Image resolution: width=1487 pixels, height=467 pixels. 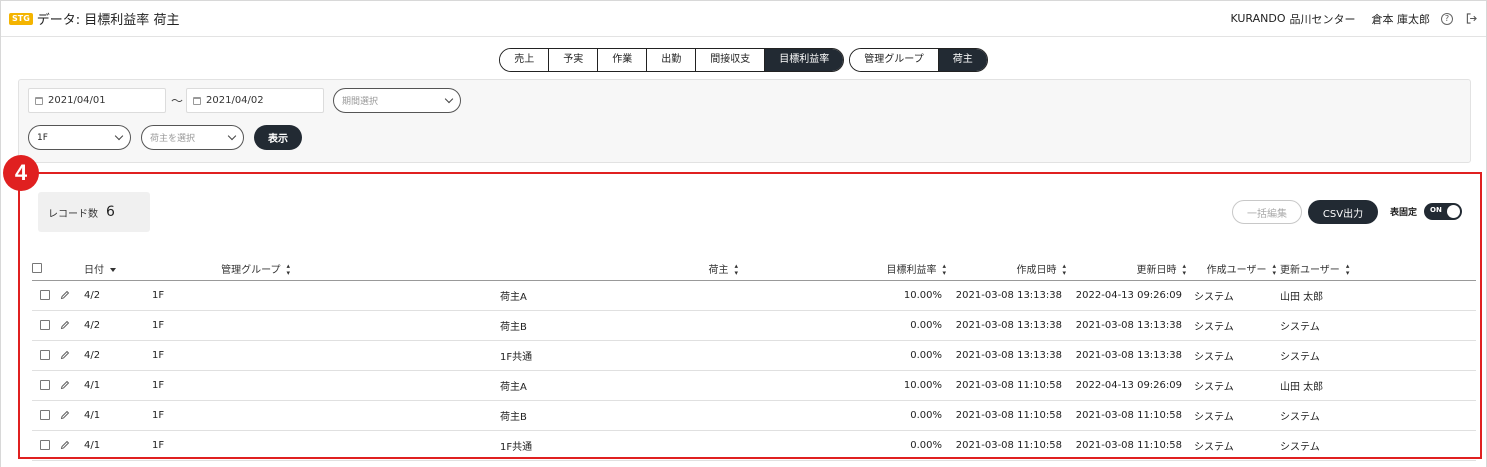 What do you see at coordinates (1443, 211) in the screenshot?
I see `fixed-table-toggle: ON` at bounding box center [1443, 211].